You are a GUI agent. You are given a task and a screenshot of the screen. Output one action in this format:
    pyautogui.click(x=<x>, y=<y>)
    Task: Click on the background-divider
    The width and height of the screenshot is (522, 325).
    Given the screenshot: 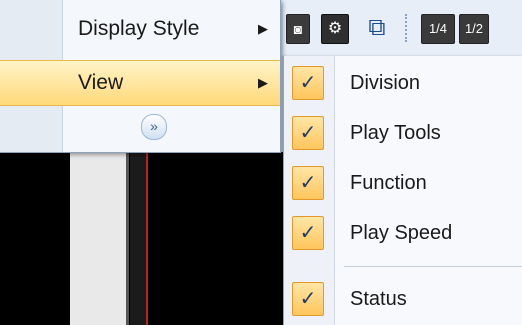 What is the action you would take?
    pyautogui.click(x=139, y=238)
    